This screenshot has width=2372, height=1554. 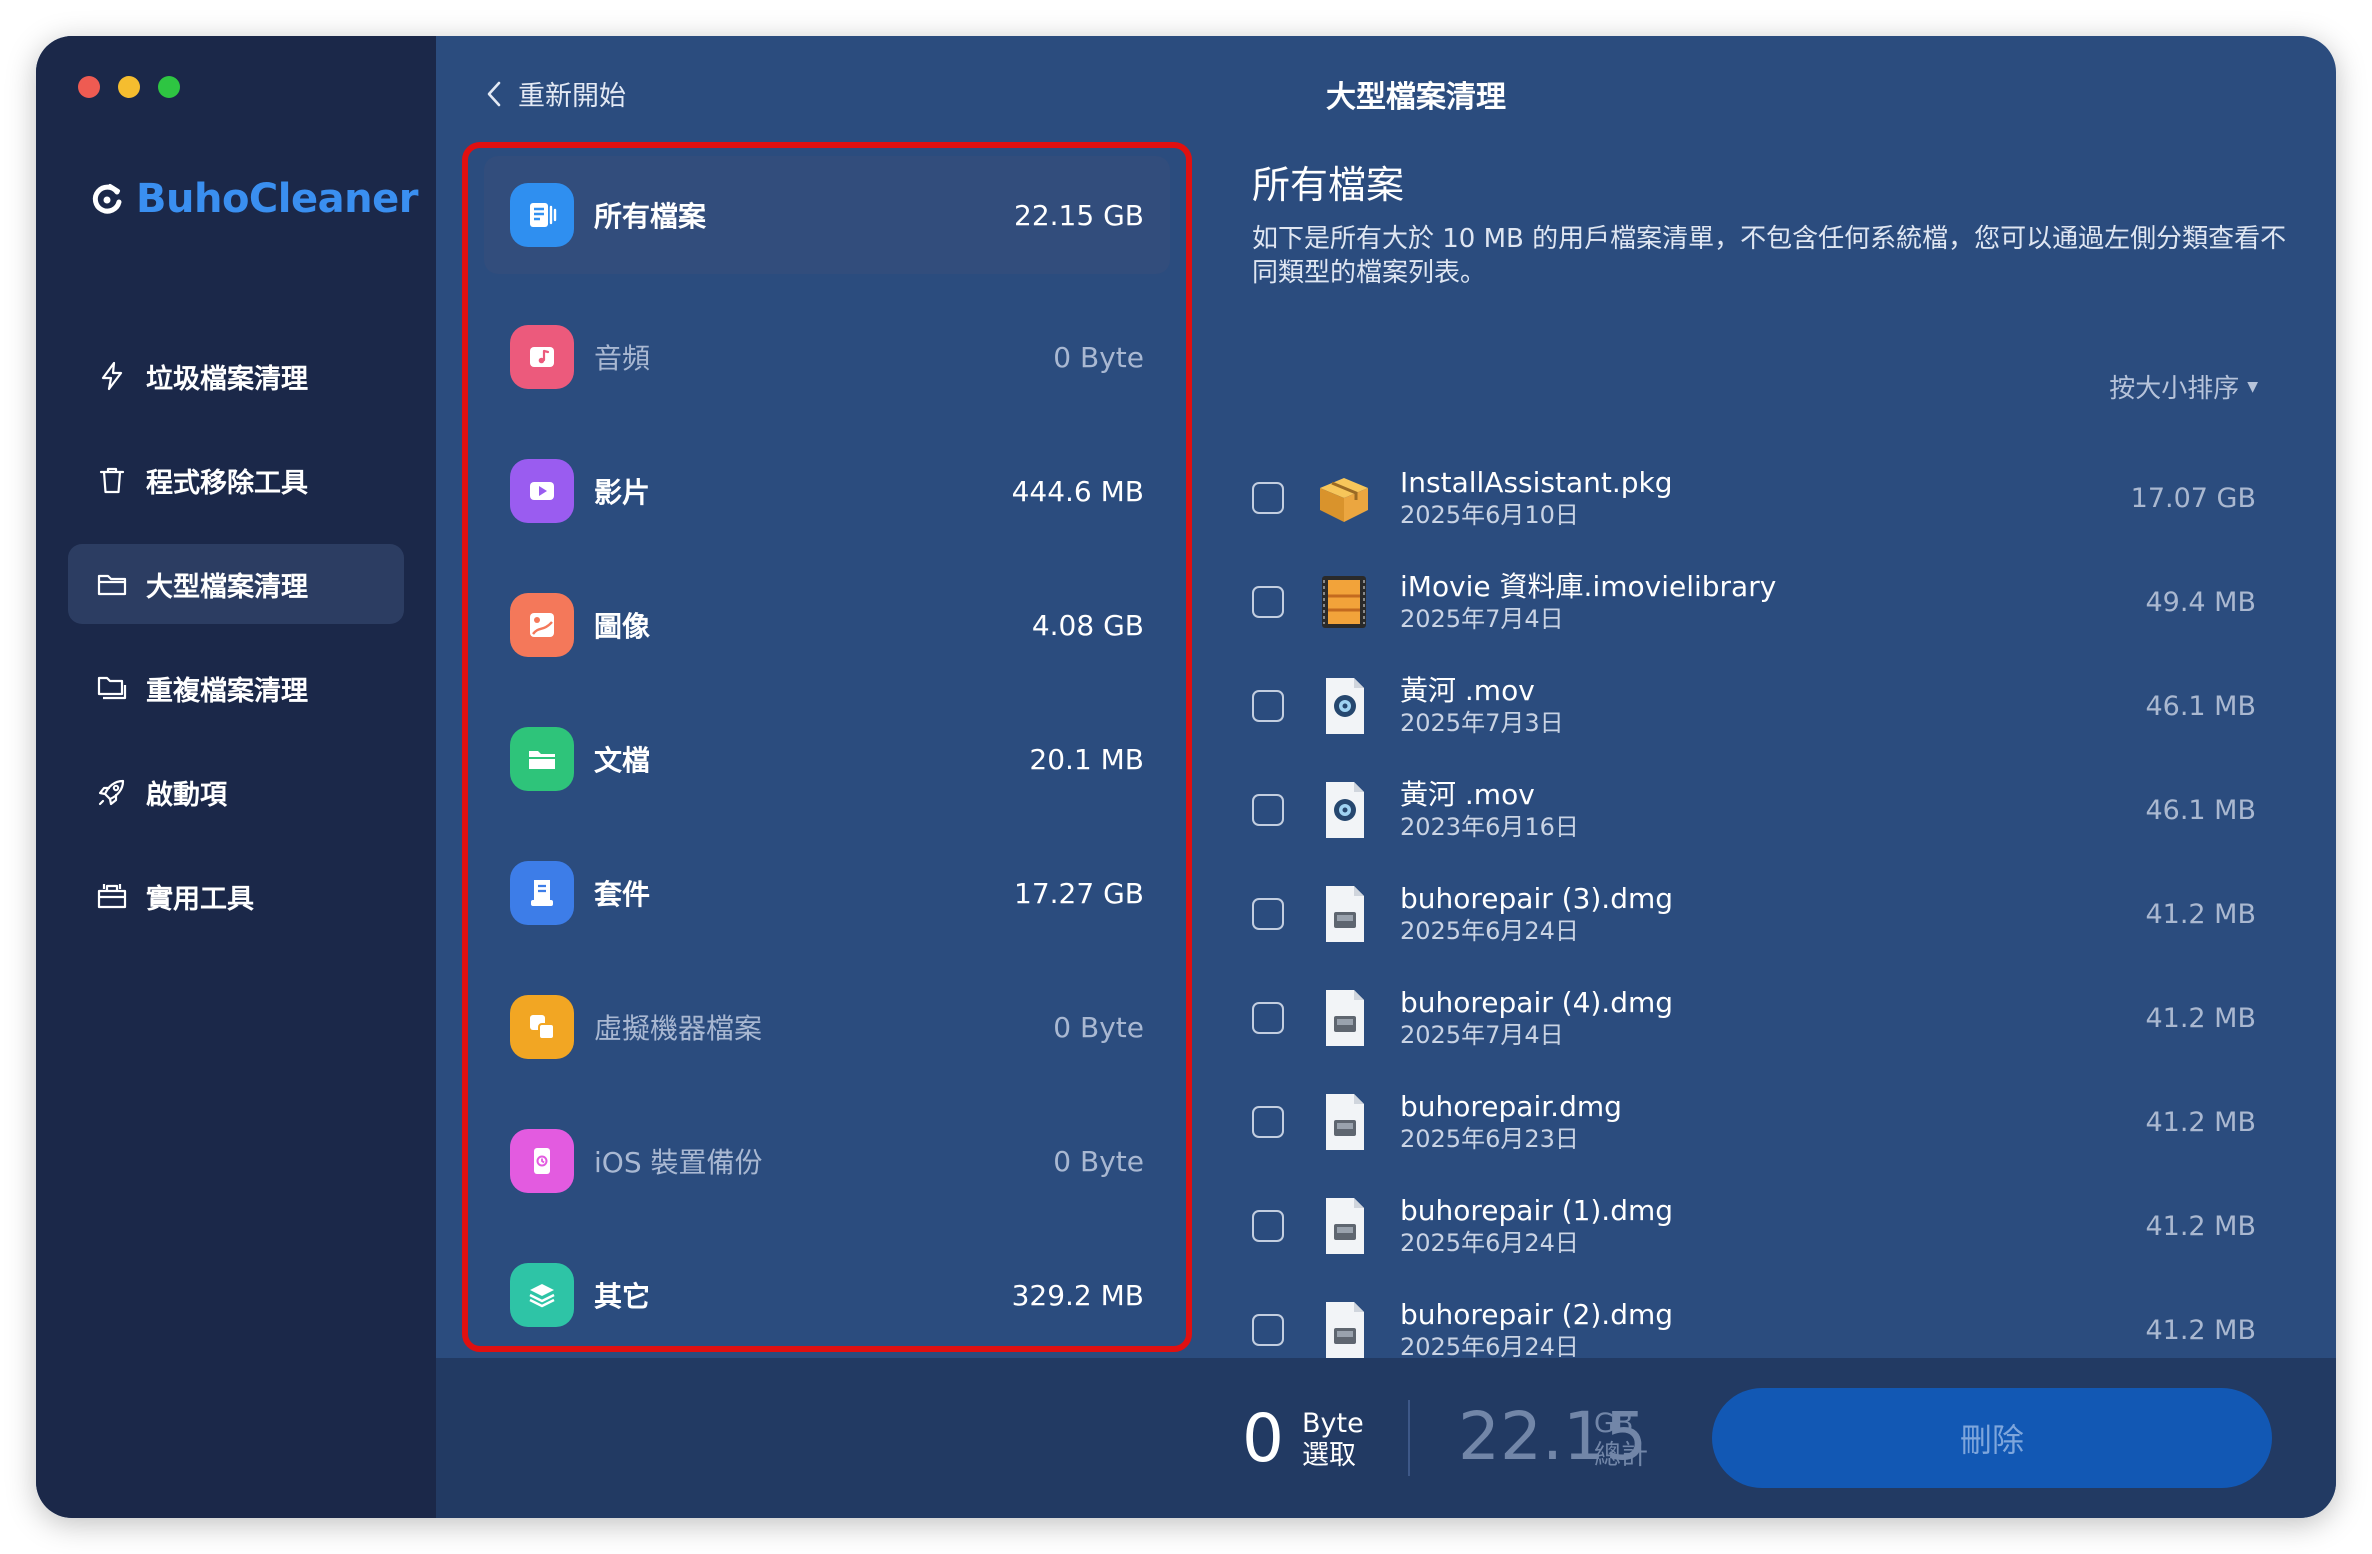 What do you see at coordinates (827, 1027) in the screenshot?
I see `category-virtual-machines: 虛擬機器檔案 0 Byte` at bounding box center [827, 1027].